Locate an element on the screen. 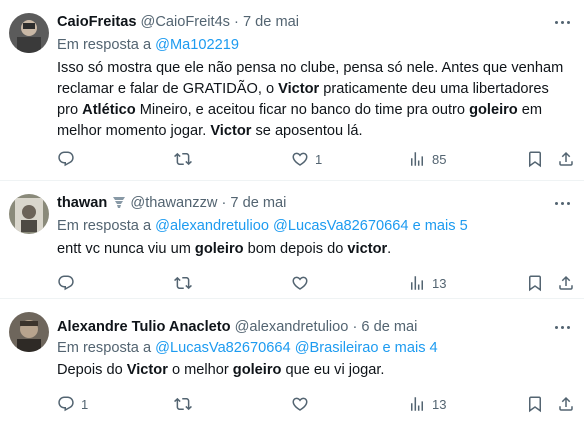  mention-link: @alexandretulioo is located at coordinates (212, 226).